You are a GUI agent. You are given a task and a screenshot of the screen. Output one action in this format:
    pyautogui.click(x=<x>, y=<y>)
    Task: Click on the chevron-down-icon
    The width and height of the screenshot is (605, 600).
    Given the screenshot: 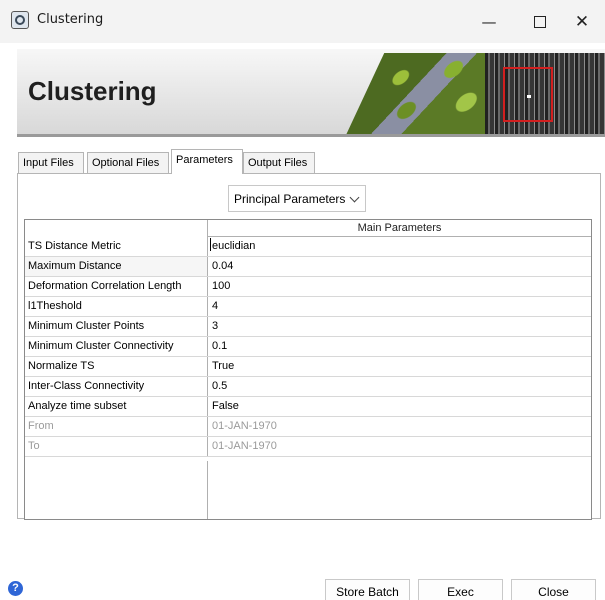 What is the action you would take?
    pyautogui.click(x=354, y=197)
    